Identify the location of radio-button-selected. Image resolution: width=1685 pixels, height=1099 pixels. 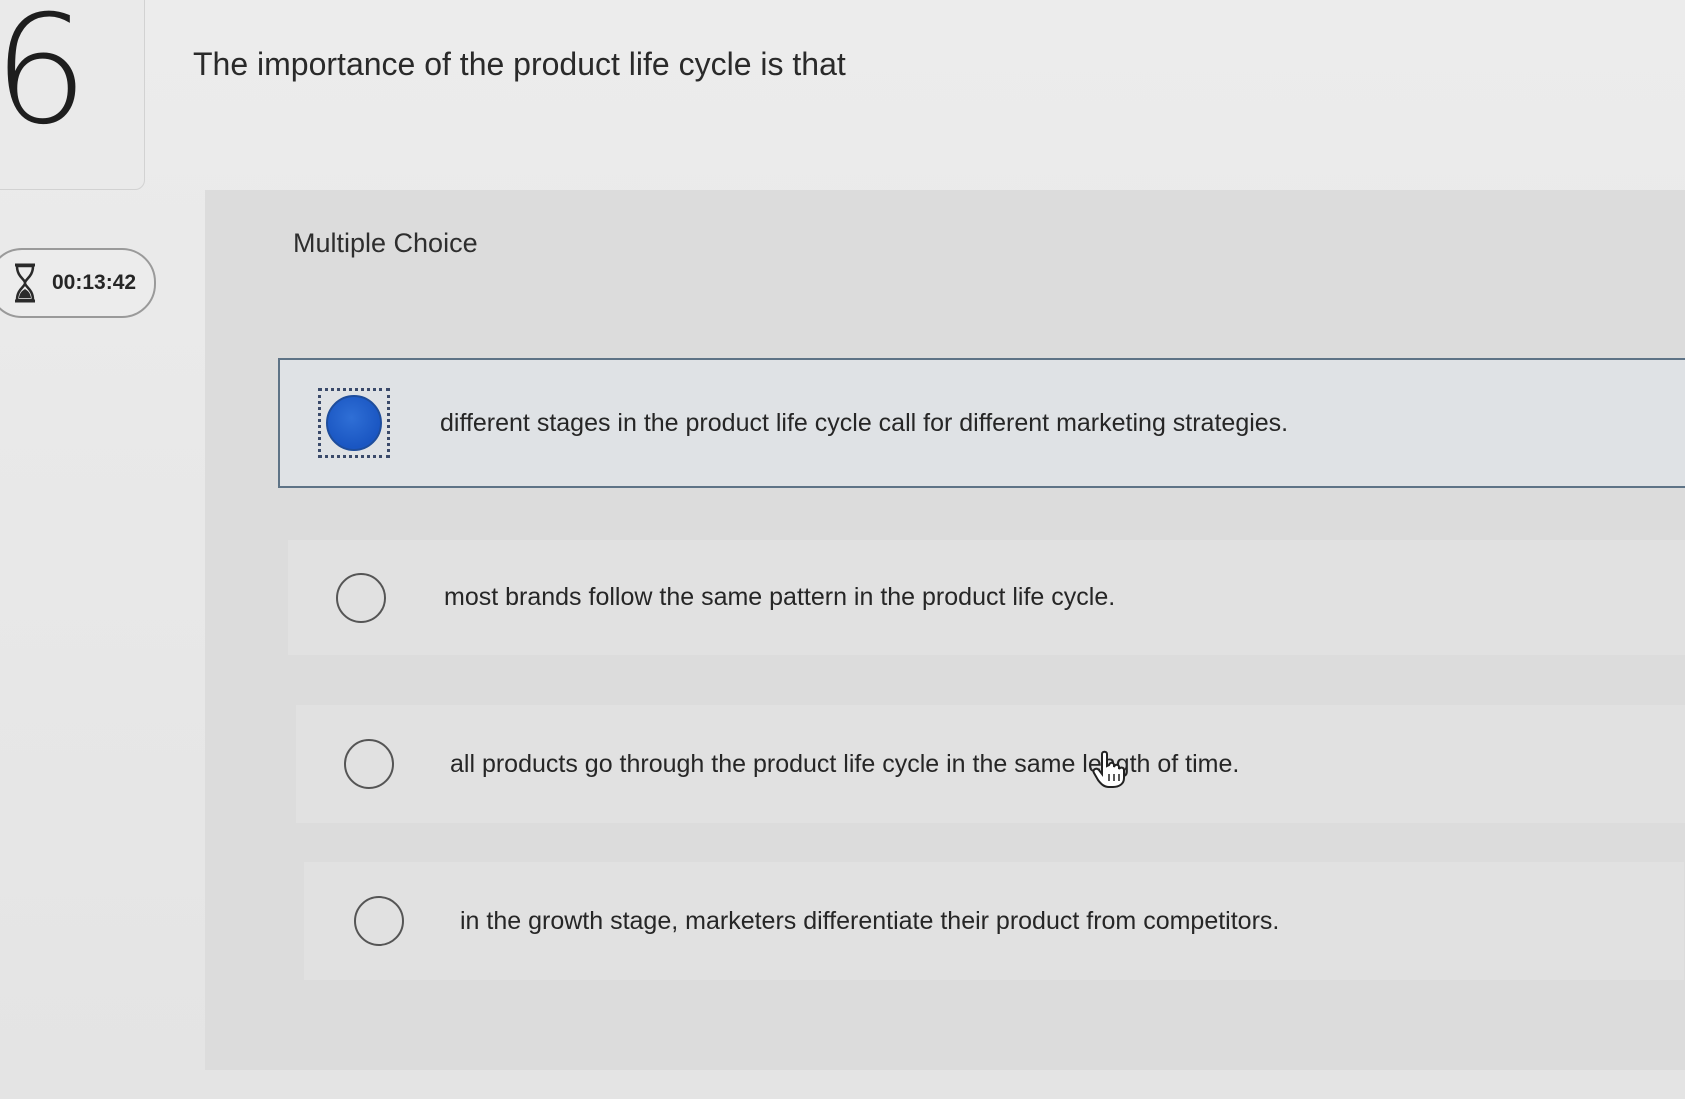
(354, 423).